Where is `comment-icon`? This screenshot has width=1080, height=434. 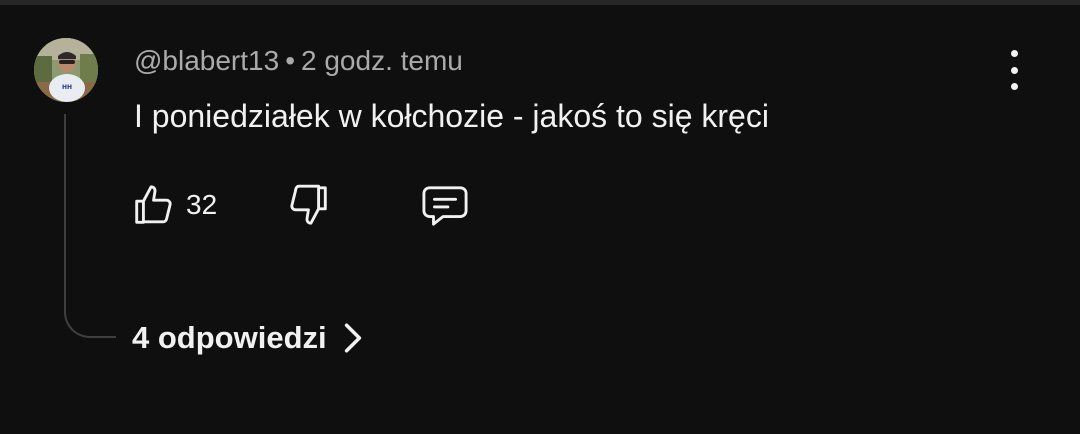 comment-icon is located at coordinates (445, 206).